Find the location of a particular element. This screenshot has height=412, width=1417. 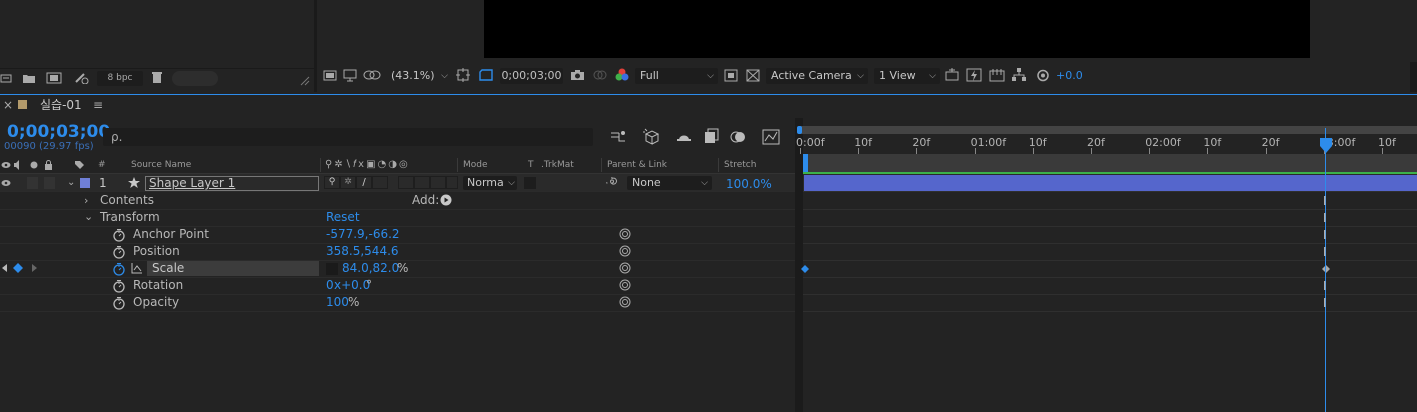

composition-label-color is located at coordinates (22, 104).